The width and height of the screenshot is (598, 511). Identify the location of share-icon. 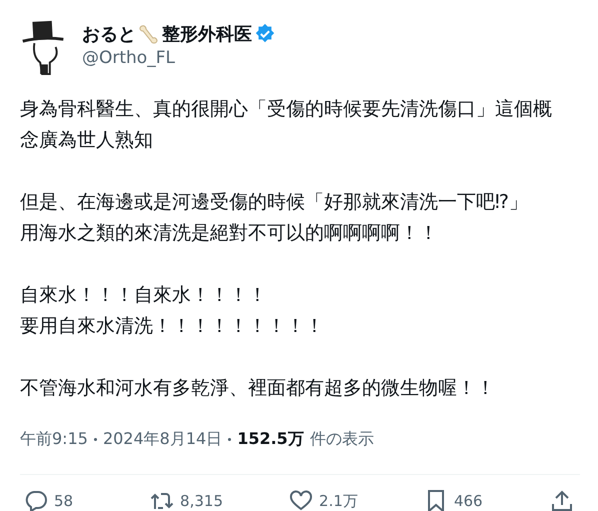
(562, 500).